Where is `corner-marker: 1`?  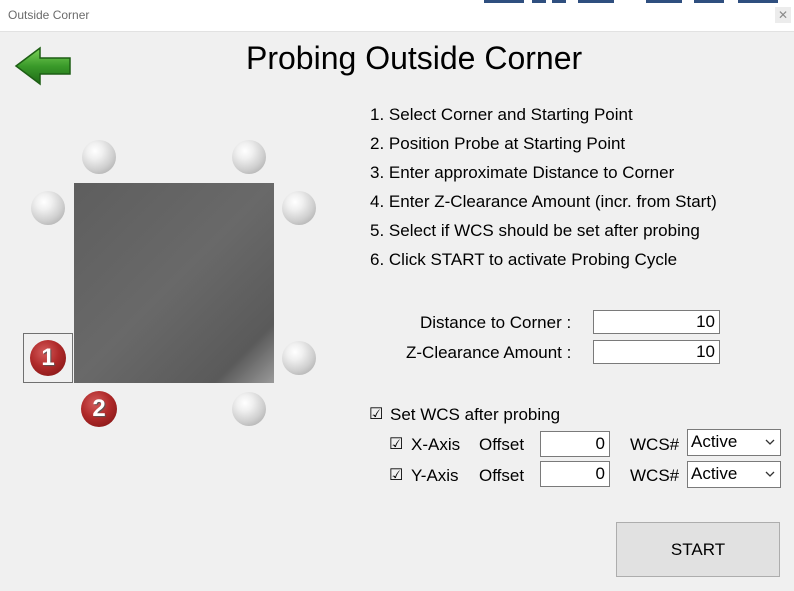 corner-marker: 1 is located at coordinates (48, 358).